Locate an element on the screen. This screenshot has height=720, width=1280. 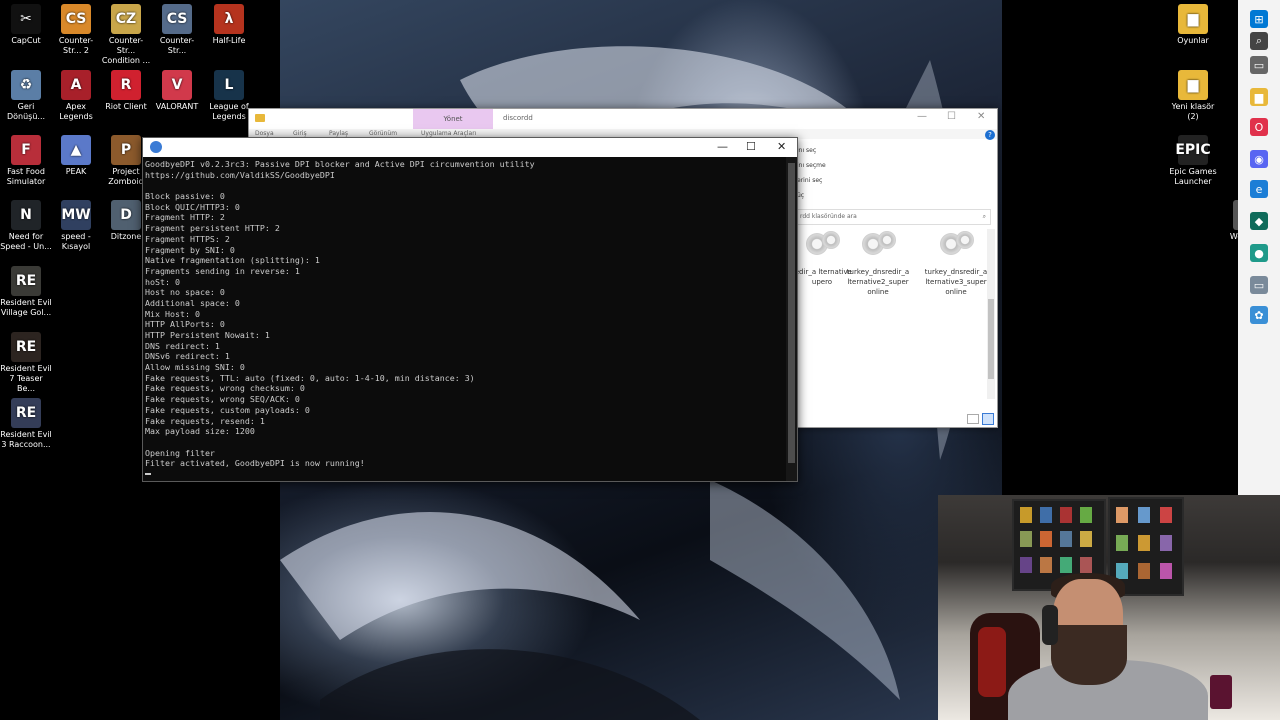
ribbon-tab: Dosya is located at coordinates (264, 133).